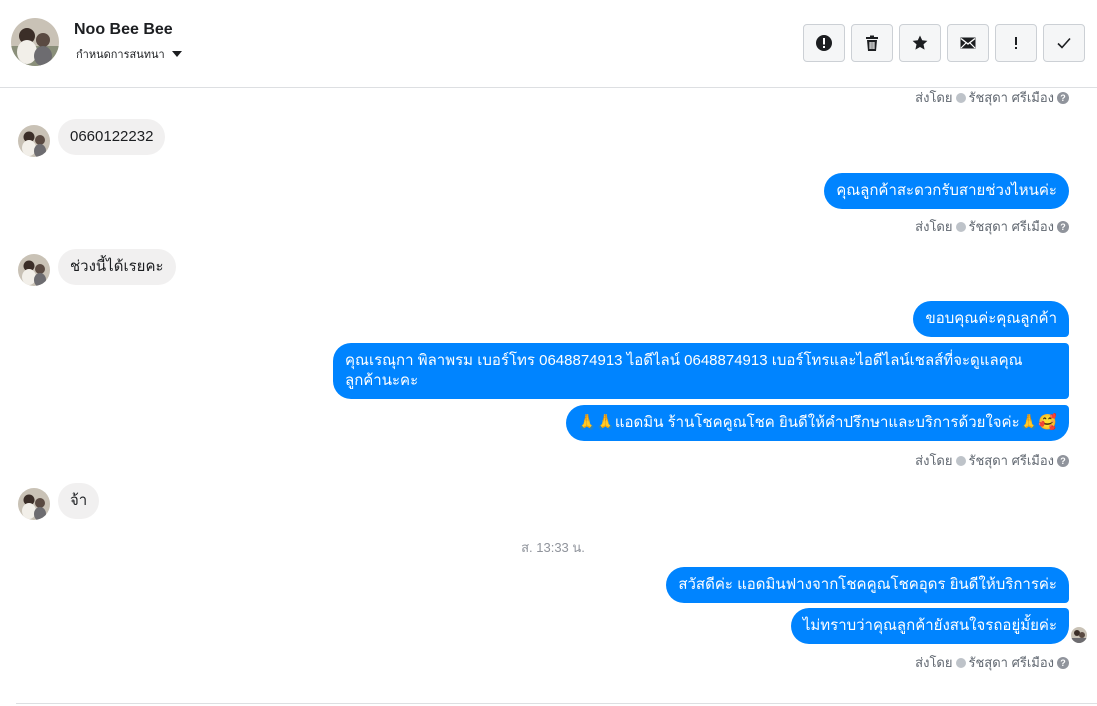 The width and height of the screenshot is (1097, 706). I want to click on star-icon, so click(920, 42).